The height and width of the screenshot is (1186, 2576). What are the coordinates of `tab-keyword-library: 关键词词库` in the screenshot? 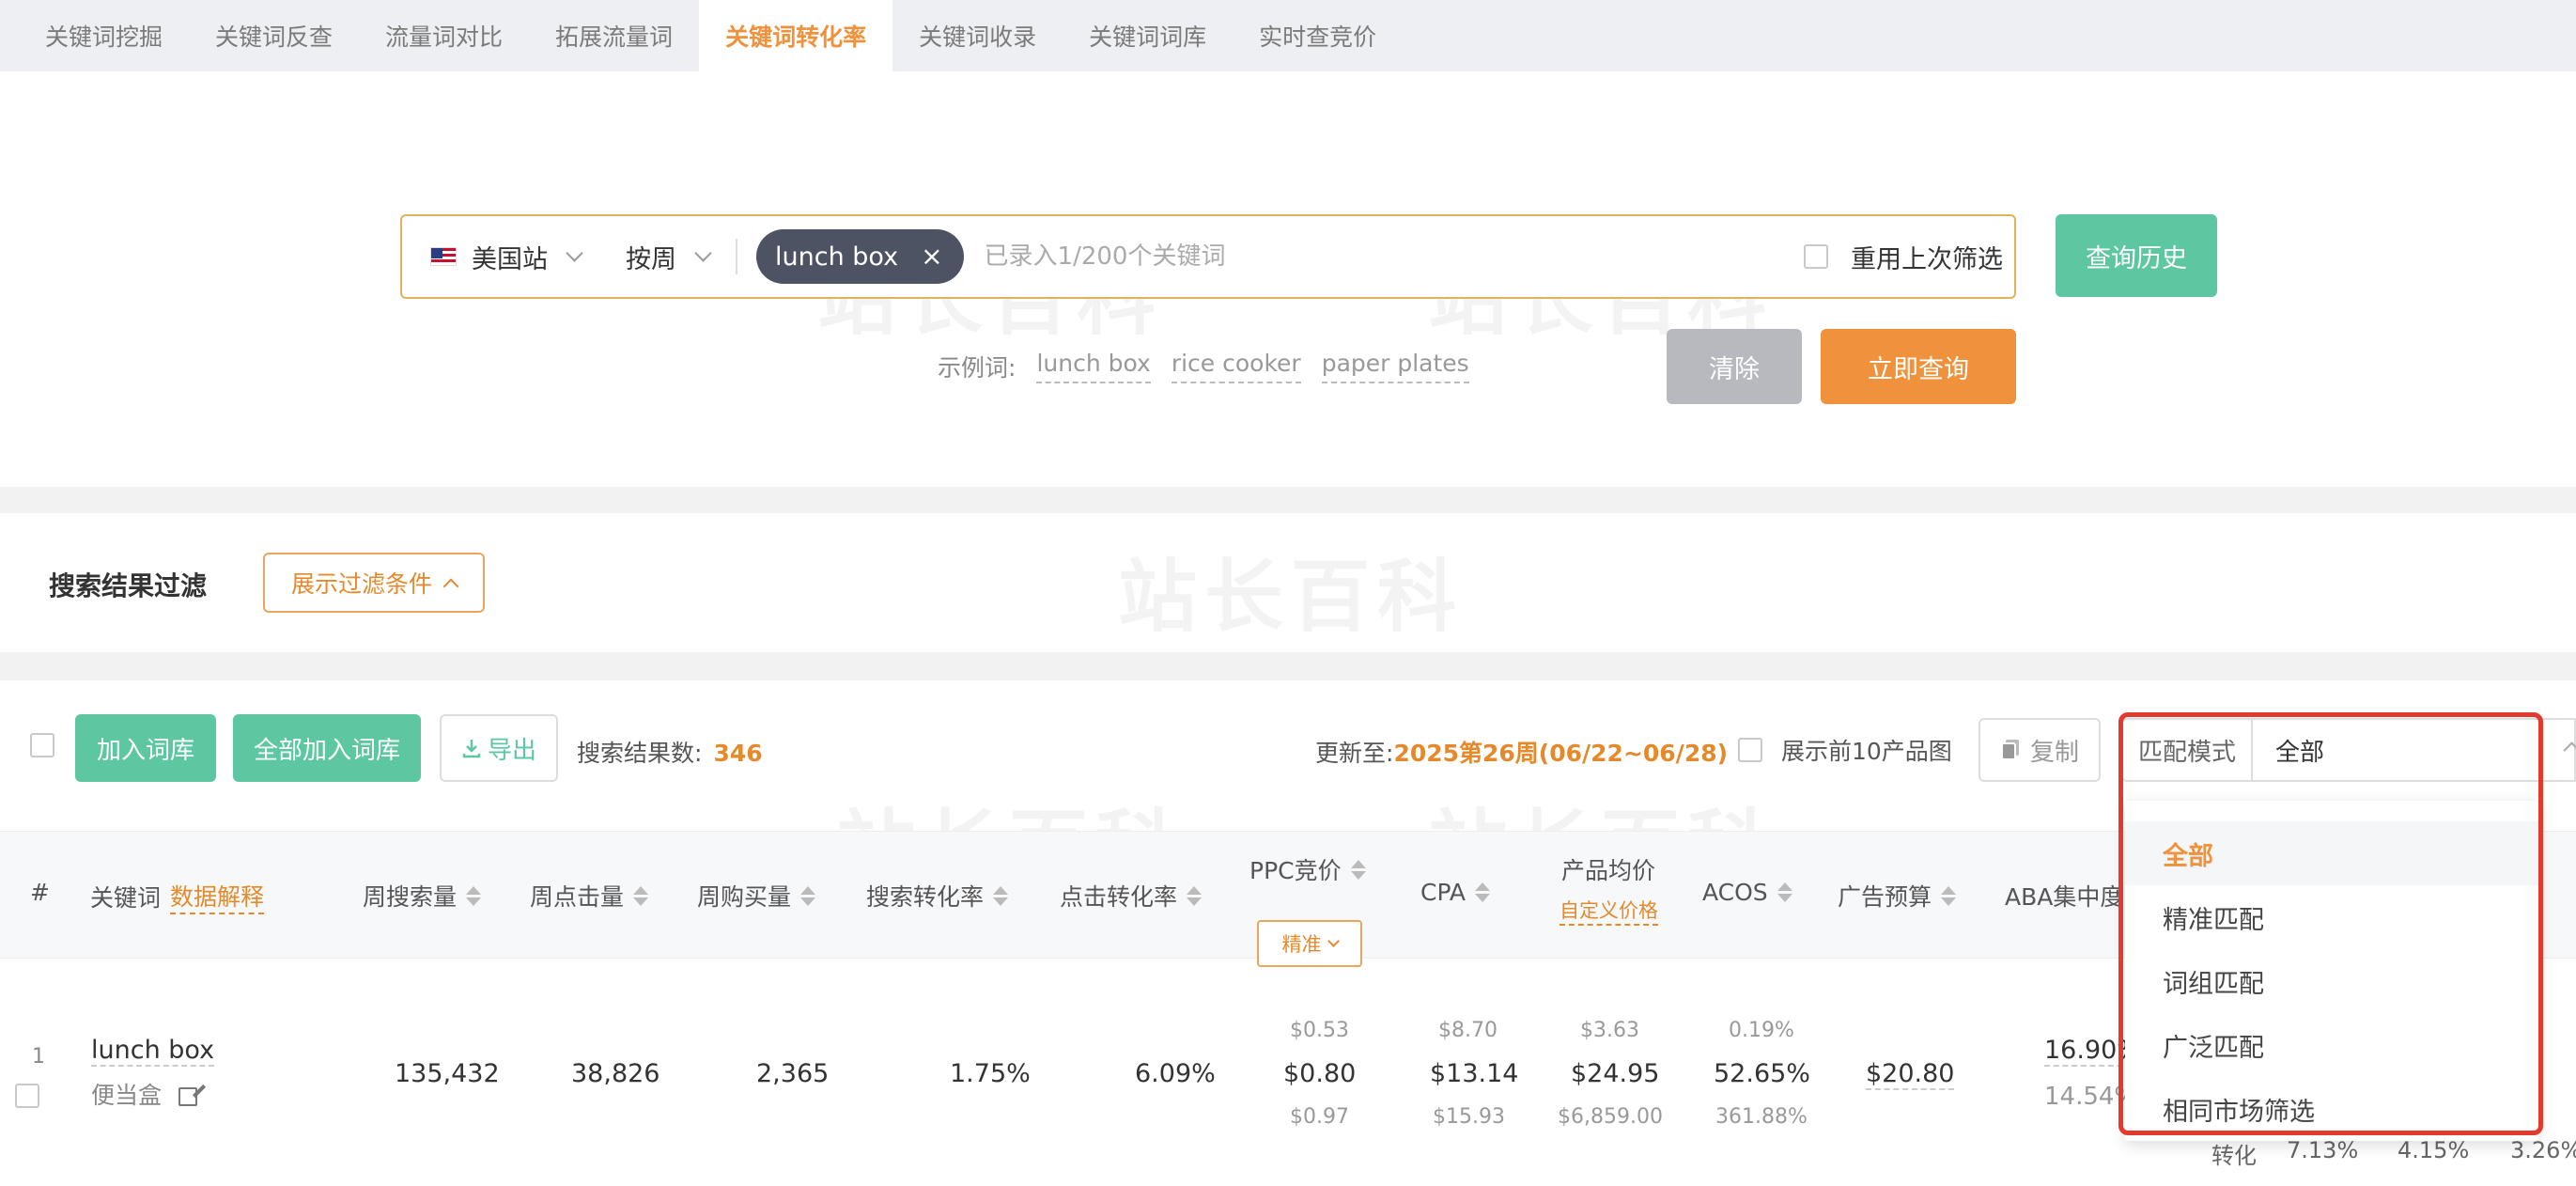 It's located at (1148, 35).